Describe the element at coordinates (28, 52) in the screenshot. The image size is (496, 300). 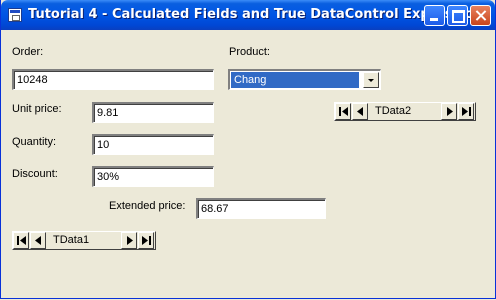
I see `order-label: Order:` at that location.